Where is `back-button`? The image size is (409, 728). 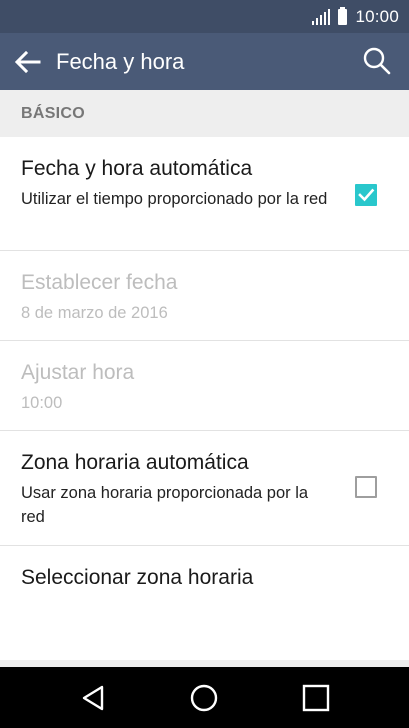
back-button is located at coordinates (28, 61).